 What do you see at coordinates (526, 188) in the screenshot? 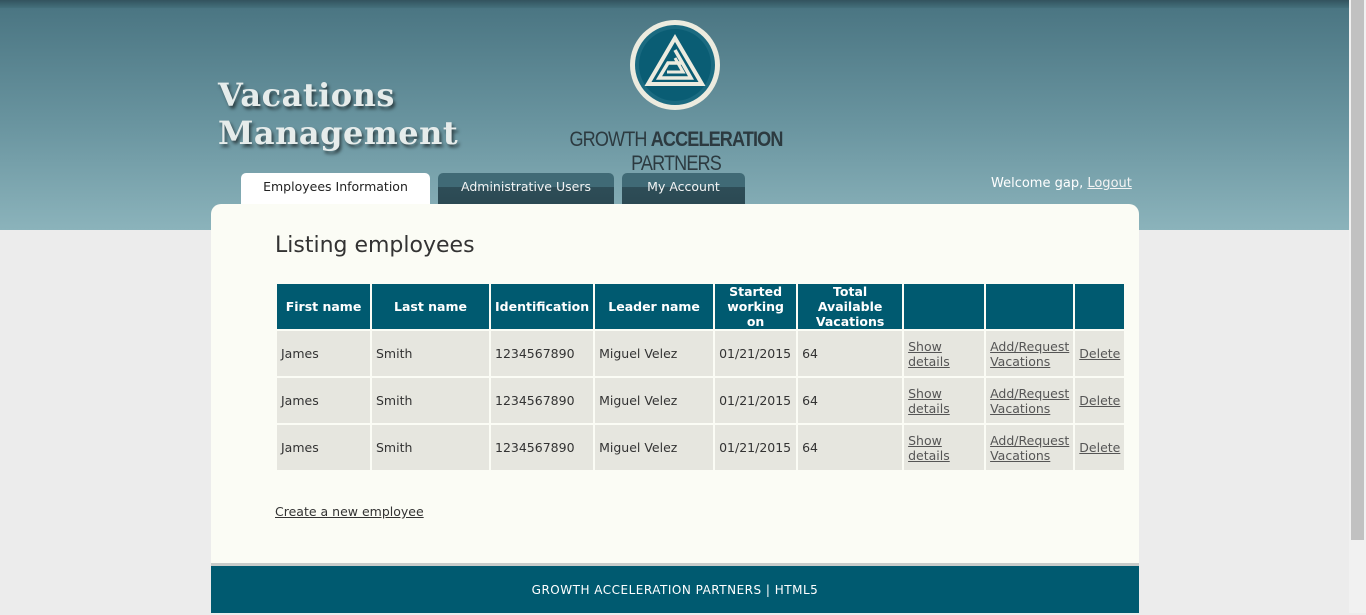
I see `tab-administrative-users: Administrative Users` at bounding box center [526, 188].